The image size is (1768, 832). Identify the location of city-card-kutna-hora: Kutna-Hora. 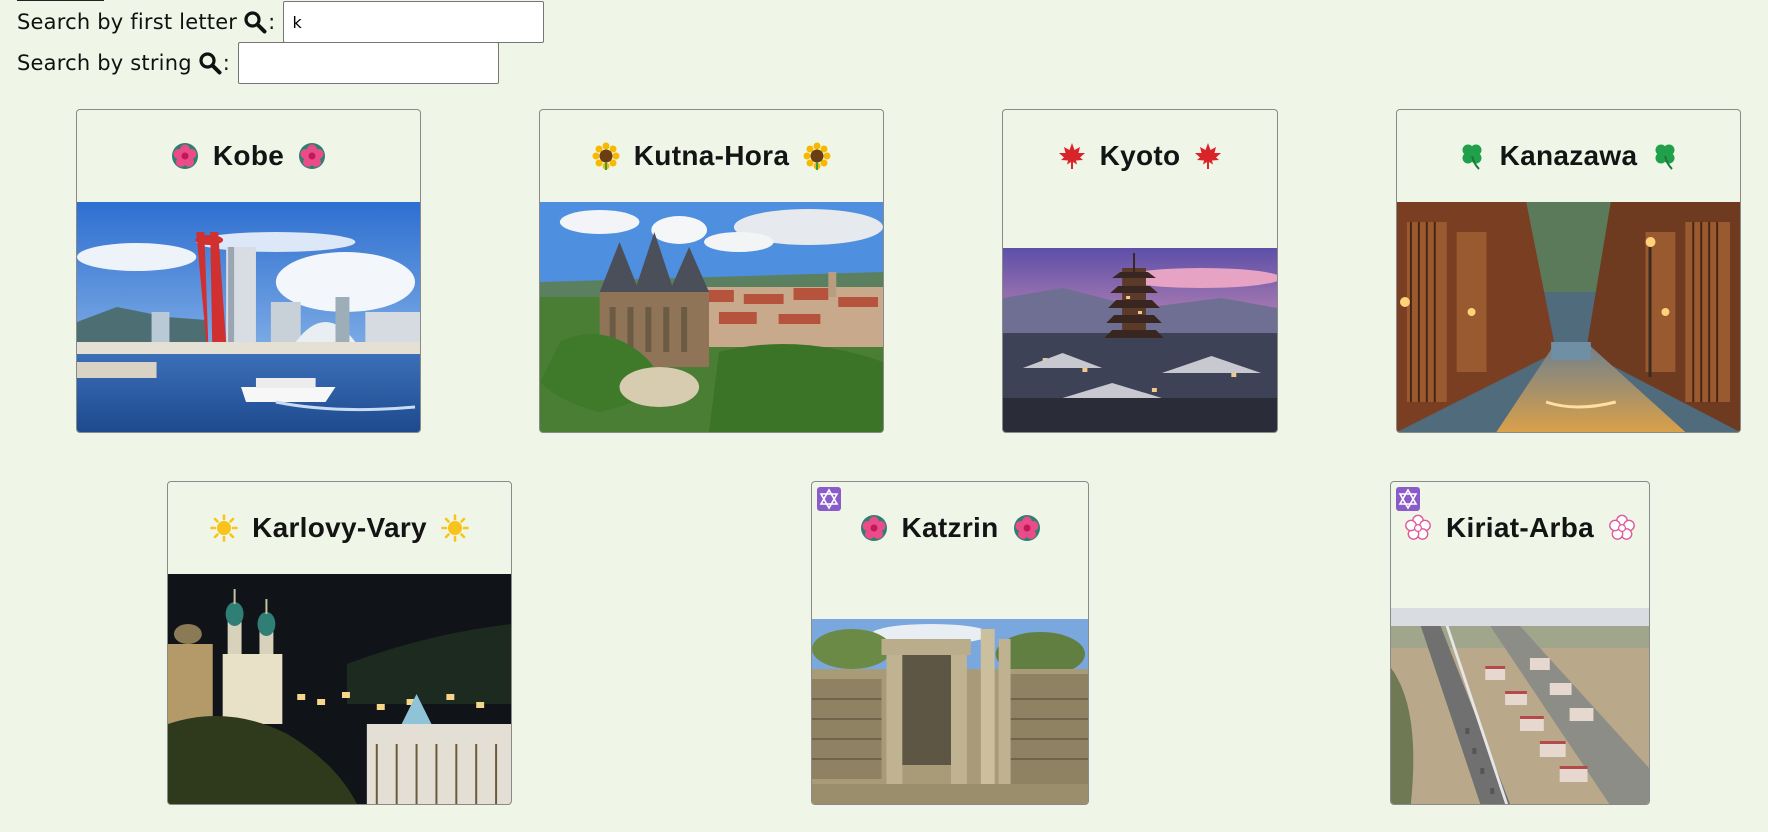
(711, 271).